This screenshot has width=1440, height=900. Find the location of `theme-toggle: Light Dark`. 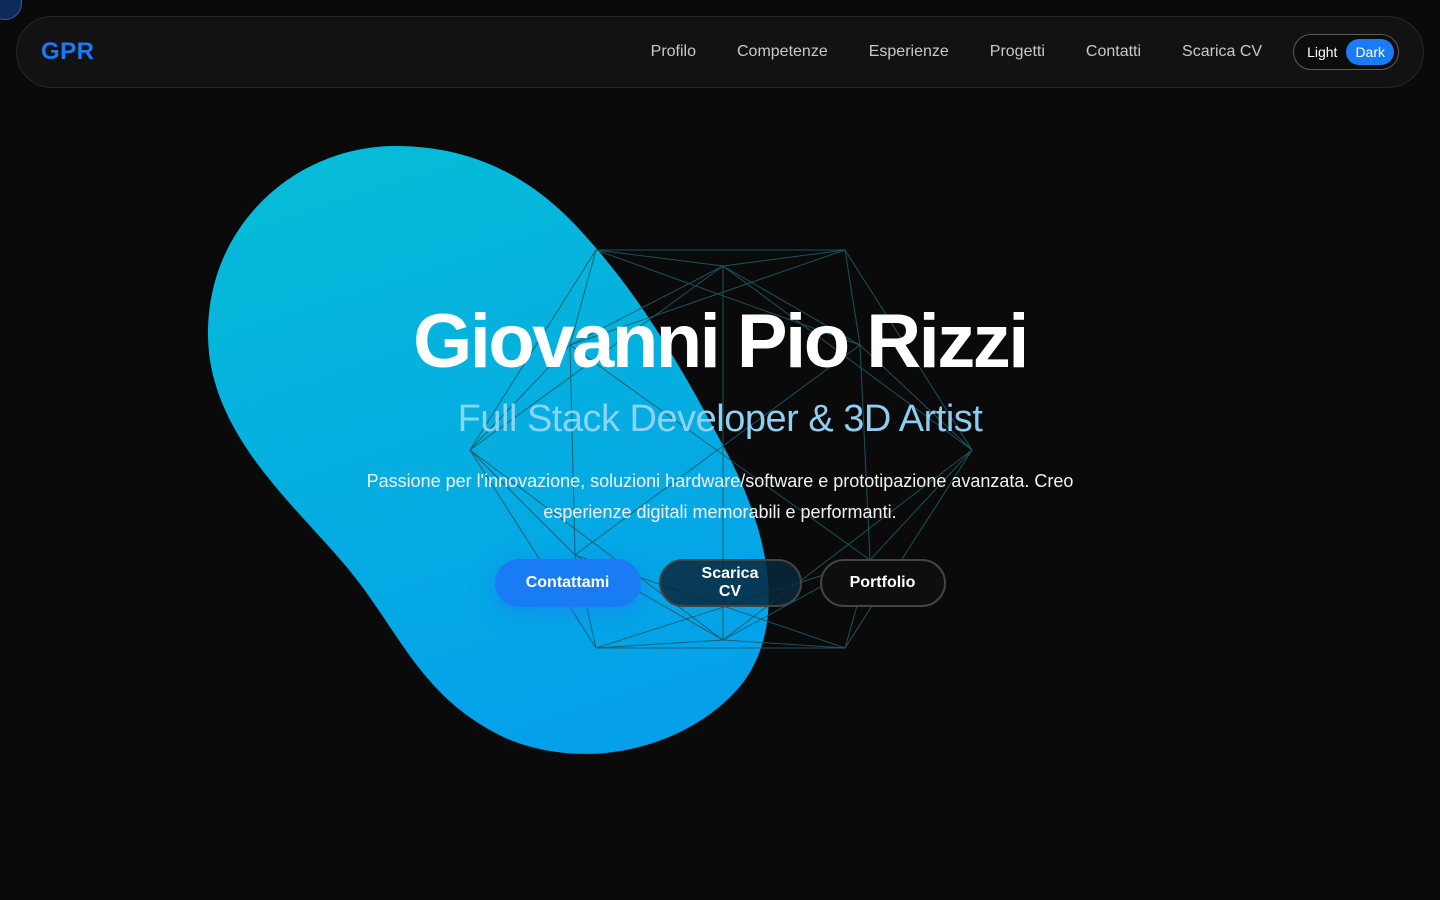

theme-toggle: Light Dark is located at coordinates (1346, 52).